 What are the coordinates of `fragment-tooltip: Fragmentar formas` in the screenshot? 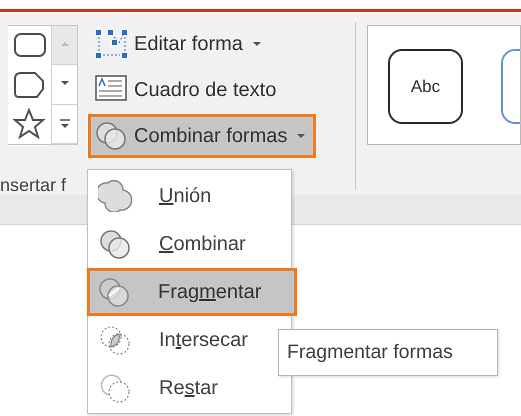 It's located at (388, 352).